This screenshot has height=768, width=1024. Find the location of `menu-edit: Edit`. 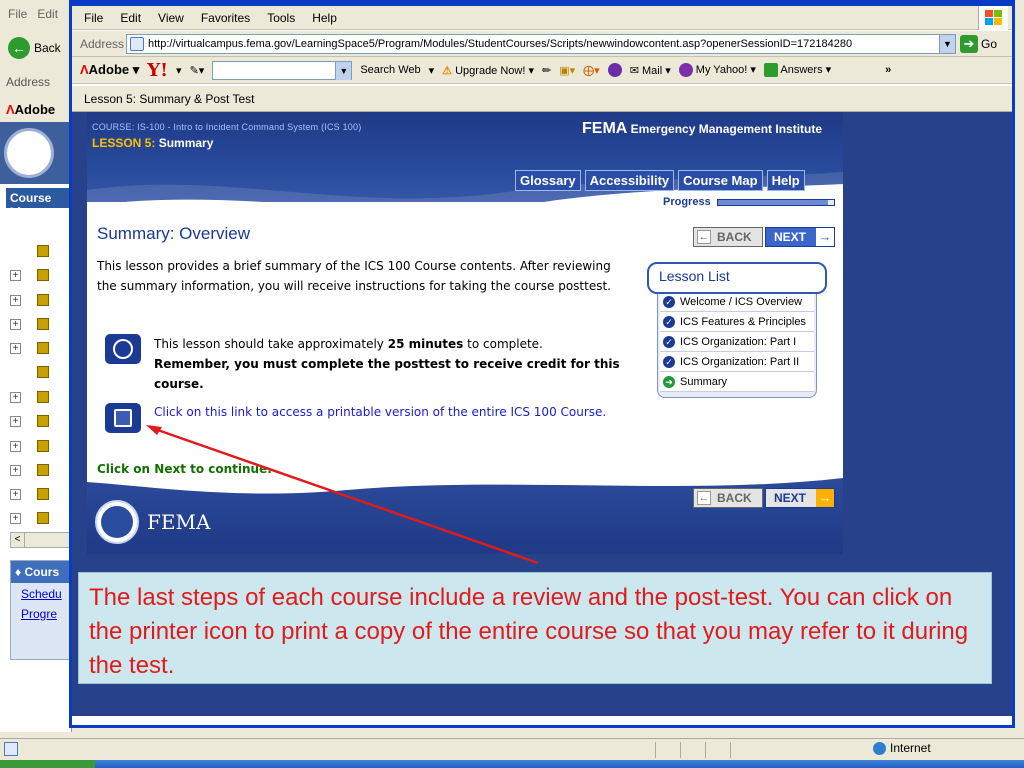

menu-edit: Edit is located at coordinates (130, 18).